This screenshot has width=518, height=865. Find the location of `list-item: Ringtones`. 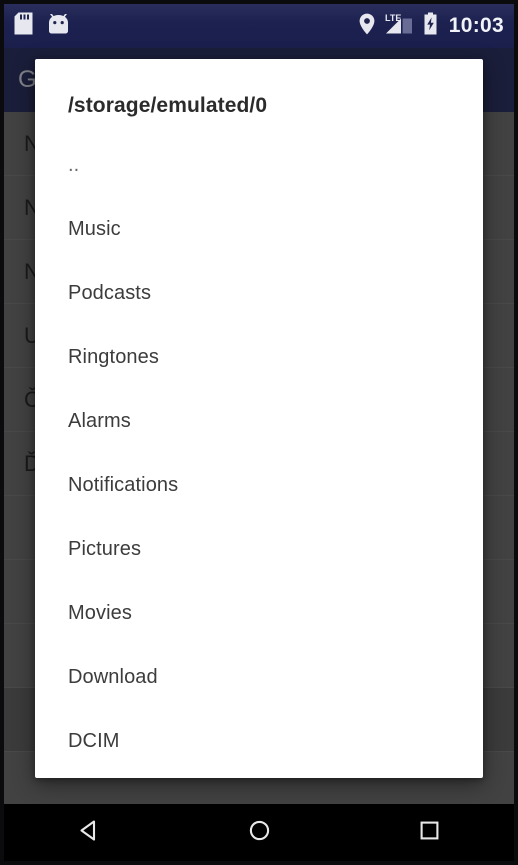

list-item: Ringtones is located at coordinates (259, 357).